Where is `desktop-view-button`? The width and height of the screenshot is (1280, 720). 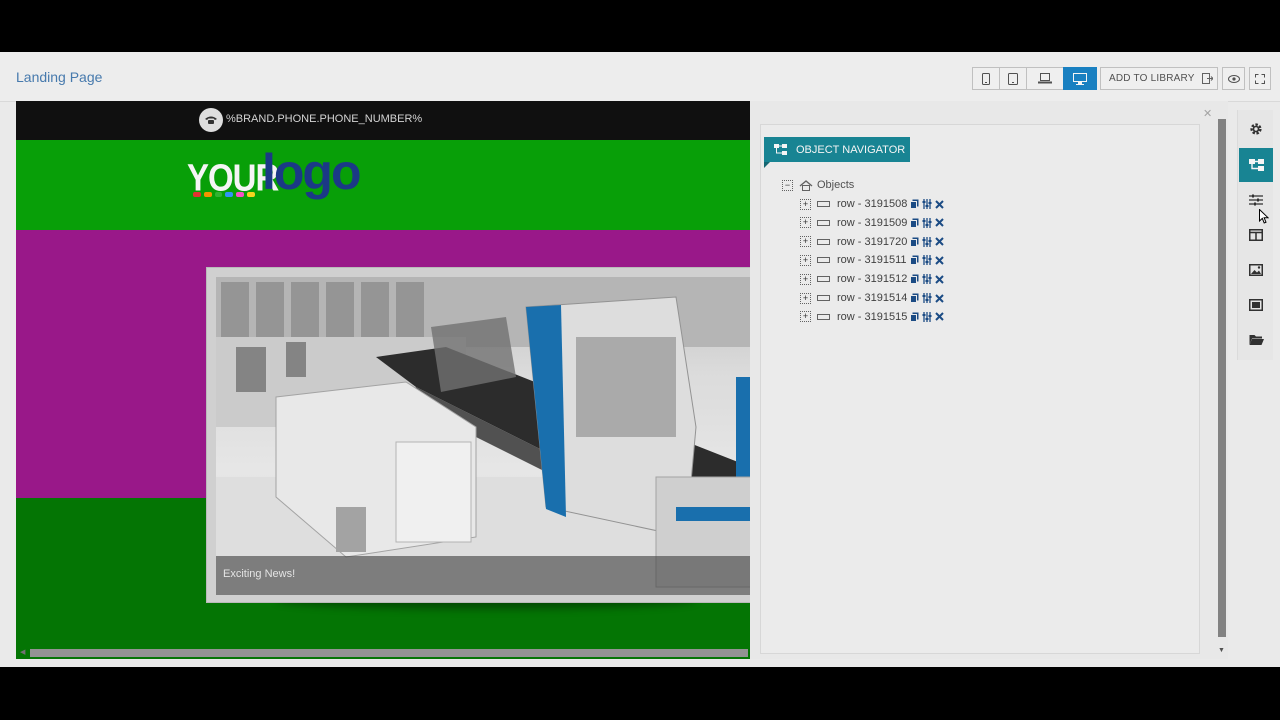
desktop-view-button is located at coordinates (1080, 78).